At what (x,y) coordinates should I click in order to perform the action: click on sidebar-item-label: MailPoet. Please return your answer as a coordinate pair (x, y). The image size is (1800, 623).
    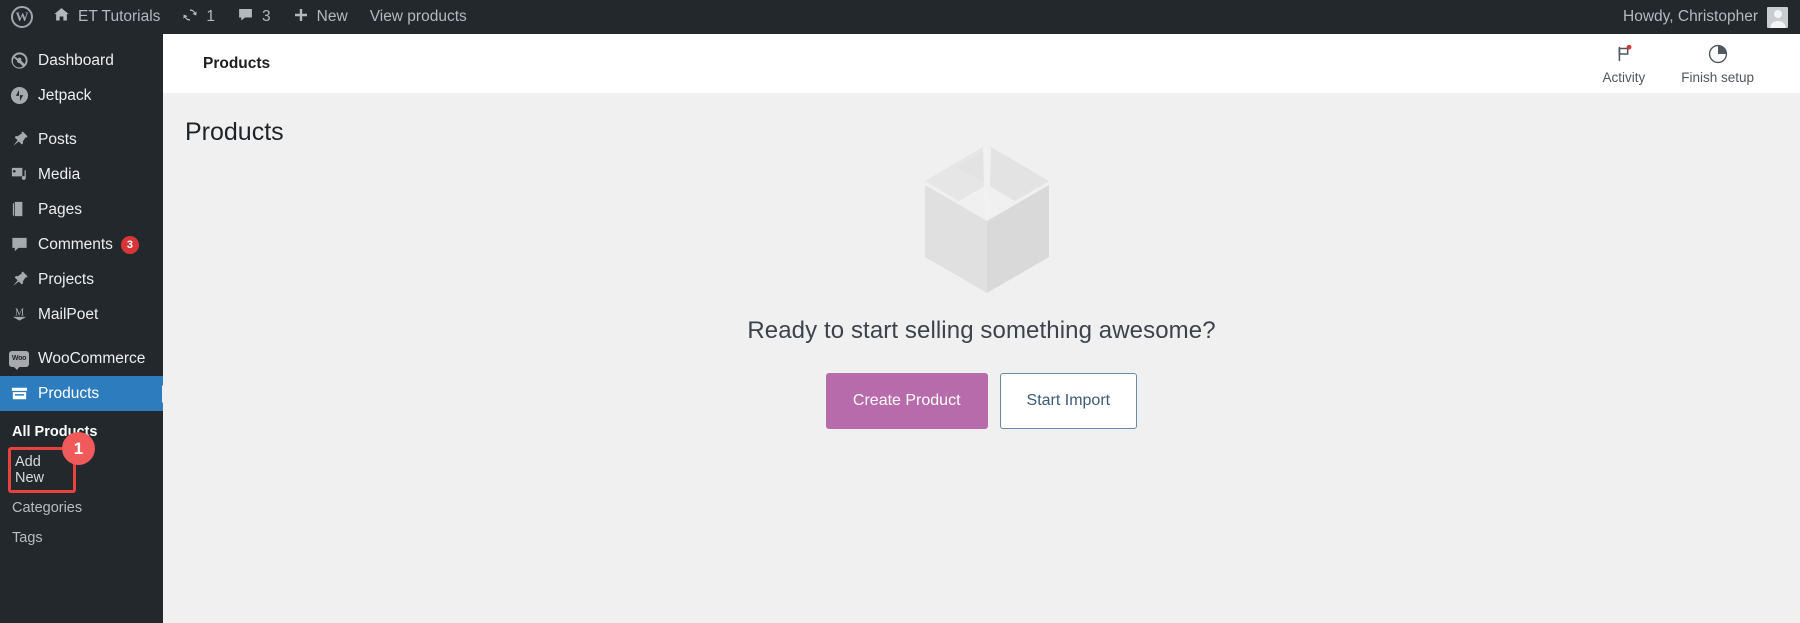
    Looking at the image, I should click on (68, 314).